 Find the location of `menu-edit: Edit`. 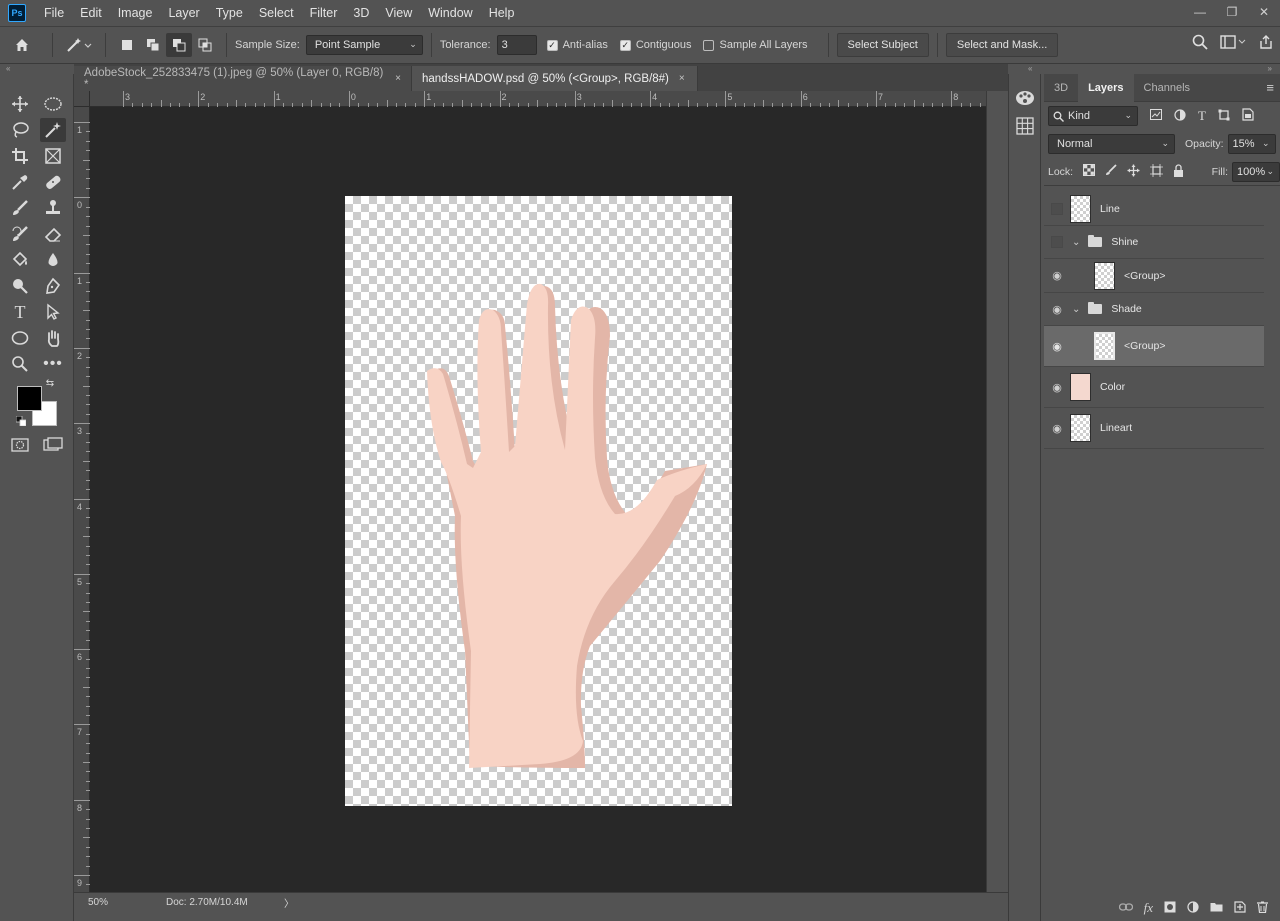

menu-edit: Edit is located at coordinates (91, 13).